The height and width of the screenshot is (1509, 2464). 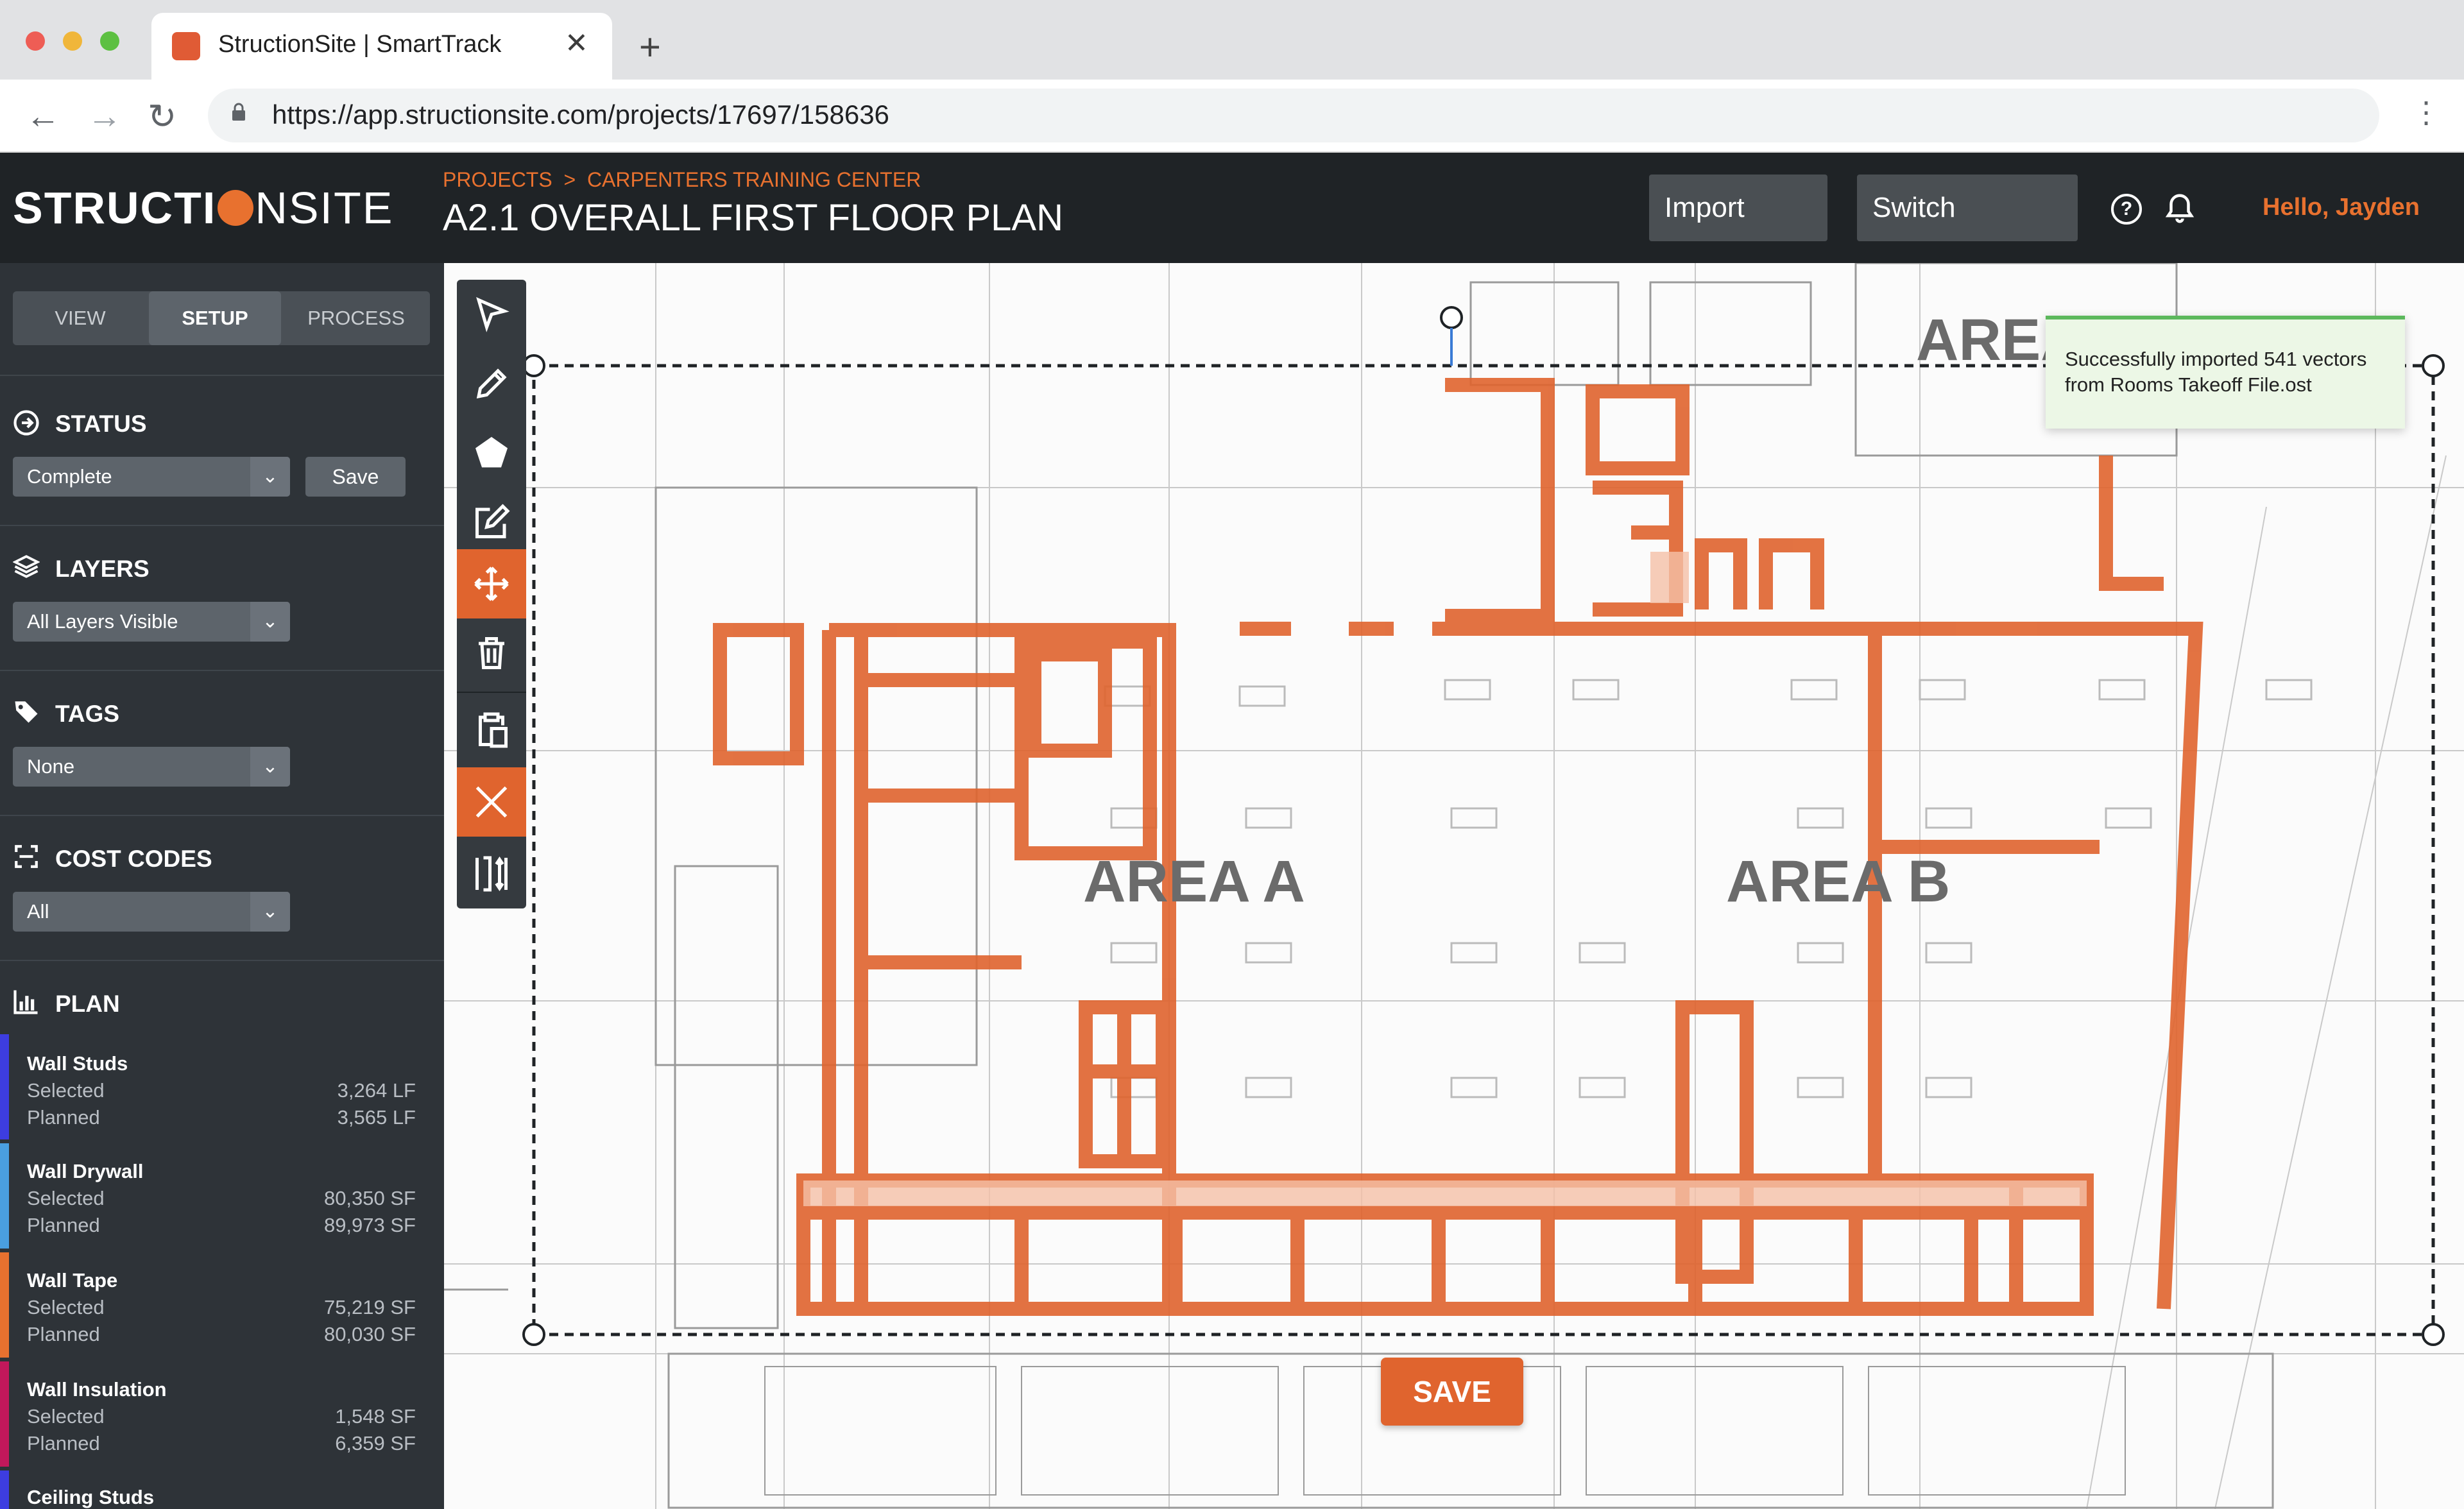 I want to click on plan-item-name: Wall Drywall, so click(x=85, y=1171).